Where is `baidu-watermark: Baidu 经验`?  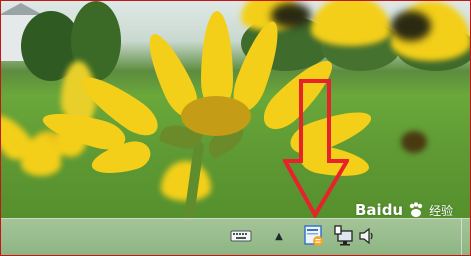 baidu-watermark: Baidu 经验 is located at coordinates (404, 210).